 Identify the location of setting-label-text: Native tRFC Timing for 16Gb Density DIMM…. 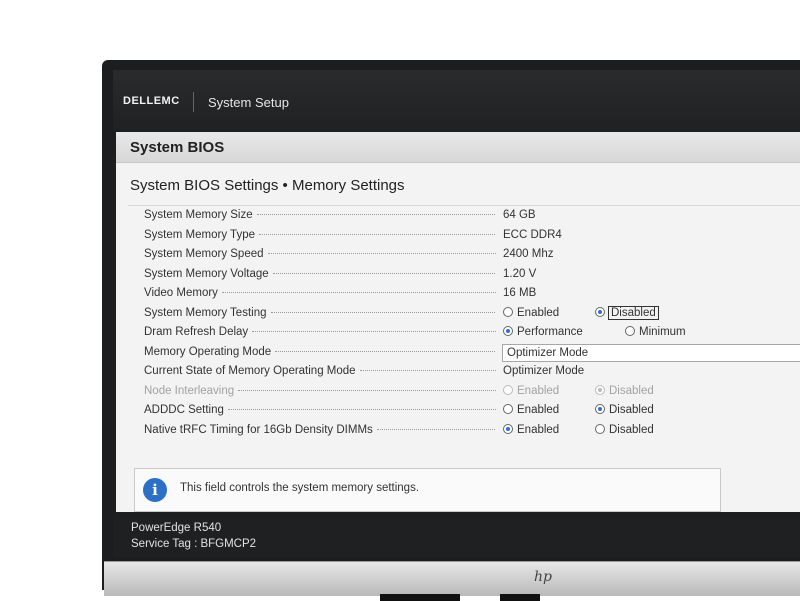
(258, 429).